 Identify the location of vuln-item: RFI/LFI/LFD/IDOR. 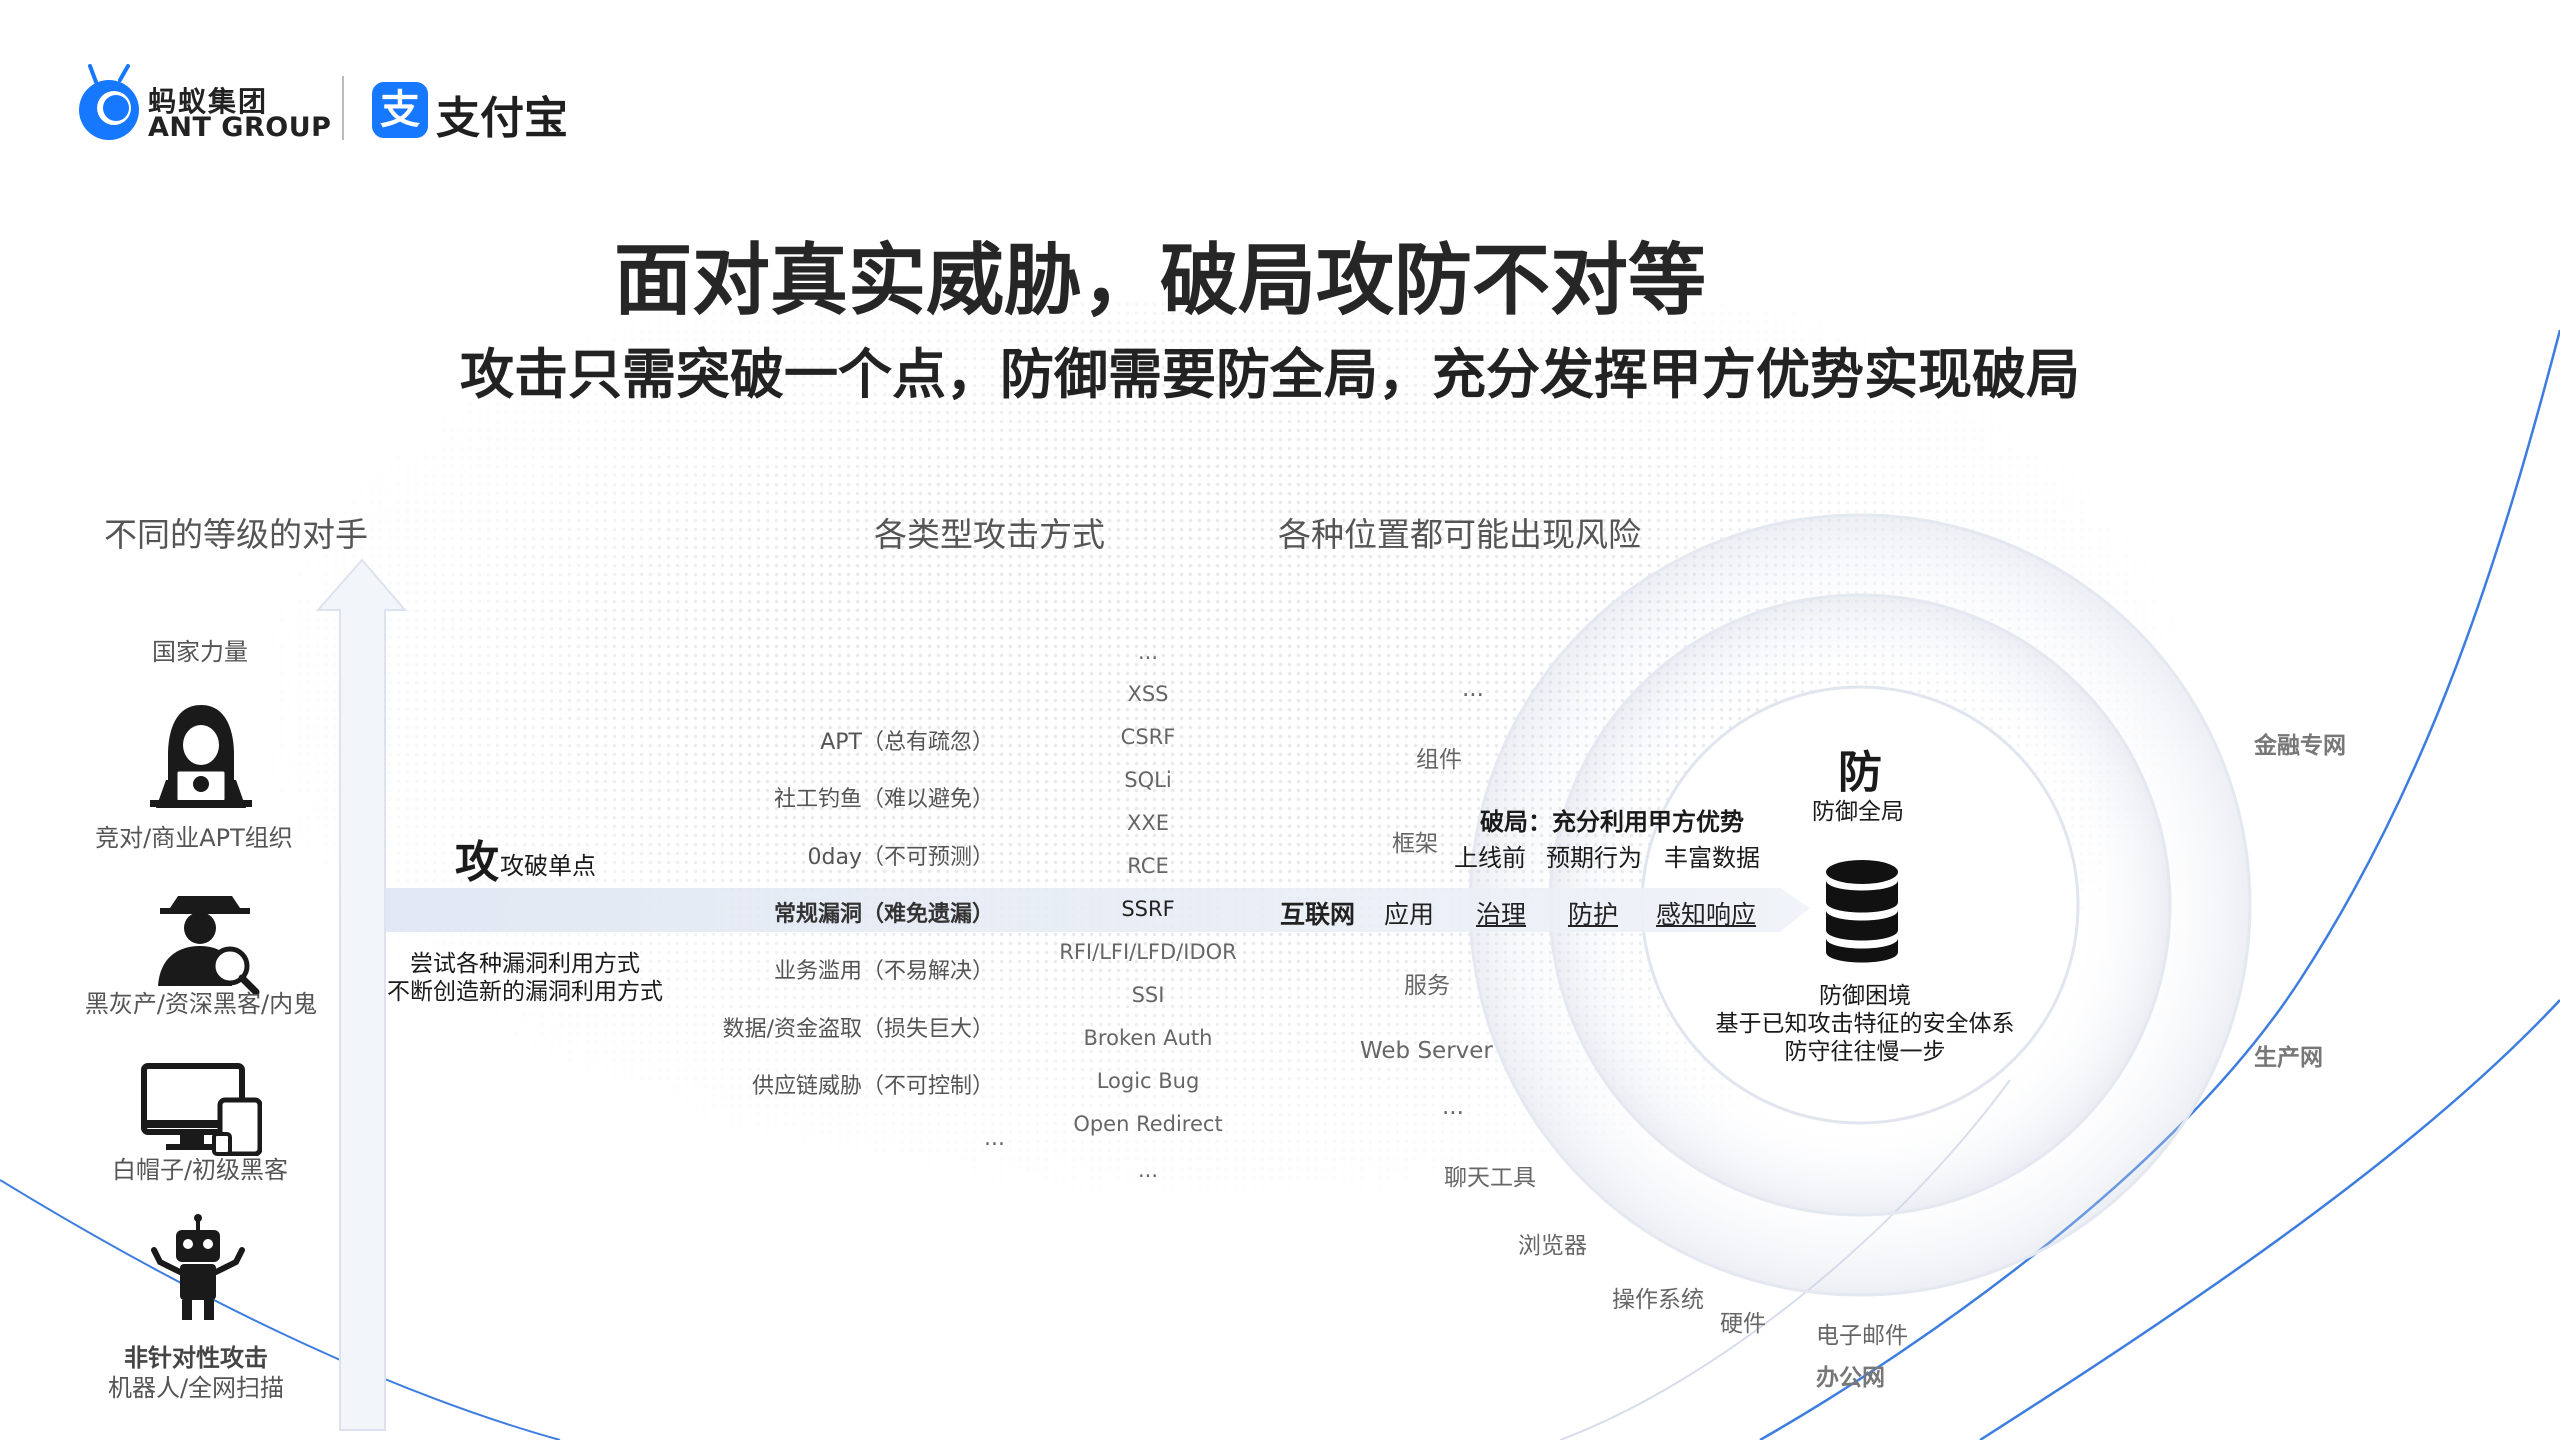
(1148, 952).